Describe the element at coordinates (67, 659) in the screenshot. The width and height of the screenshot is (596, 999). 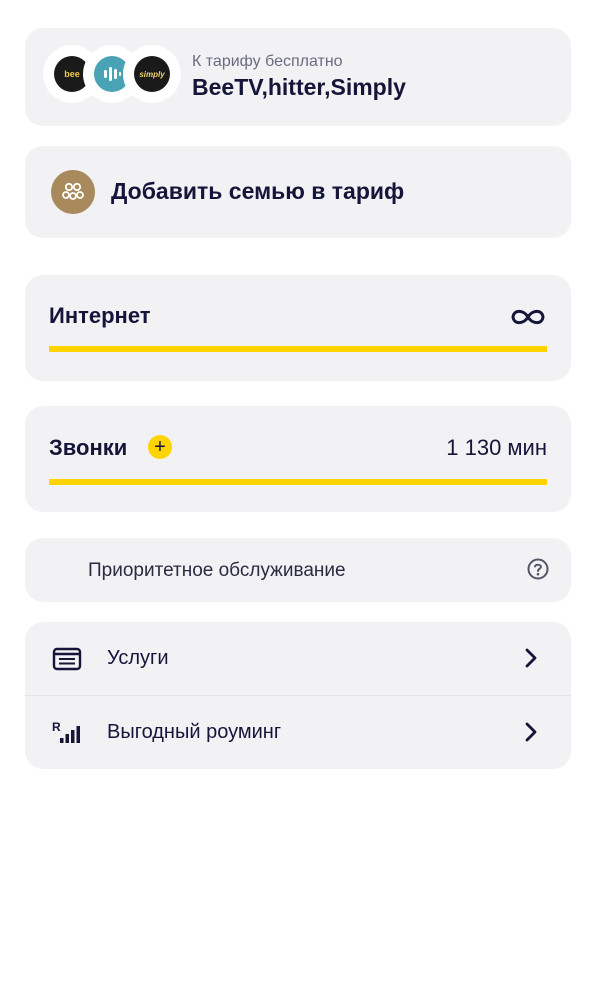
I see `services-icon` at that location.